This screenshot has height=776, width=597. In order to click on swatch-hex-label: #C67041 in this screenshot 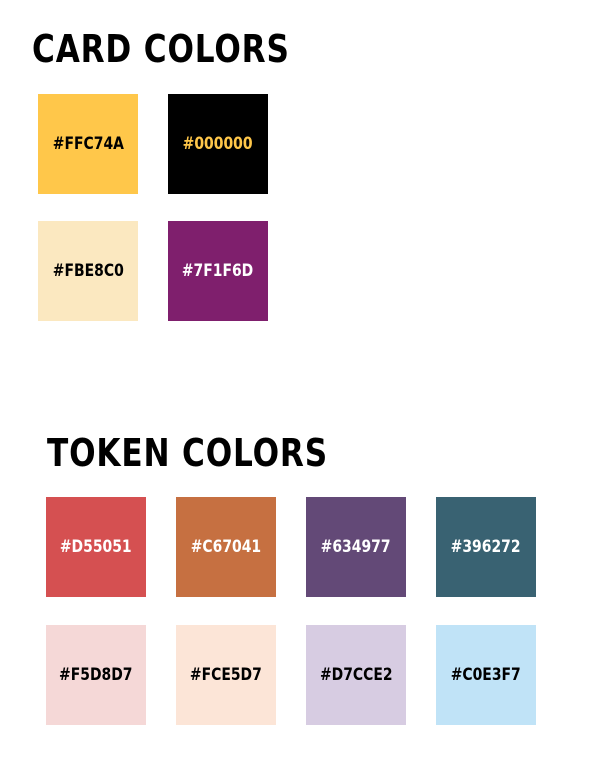, I will do `click(226, 547)`.